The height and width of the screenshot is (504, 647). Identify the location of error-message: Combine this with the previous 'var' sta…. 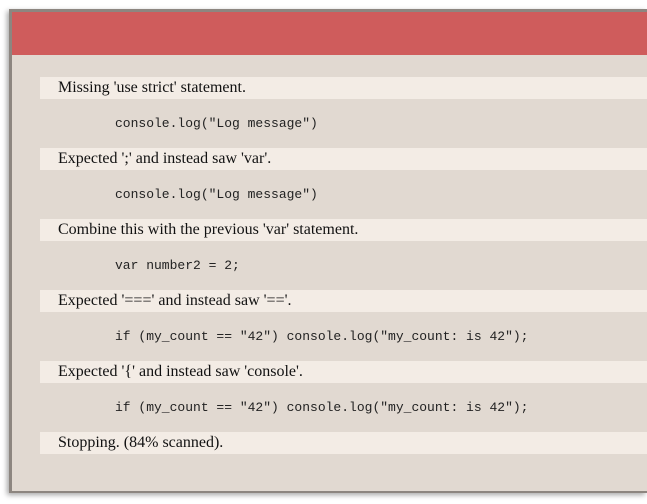
(343, 230).